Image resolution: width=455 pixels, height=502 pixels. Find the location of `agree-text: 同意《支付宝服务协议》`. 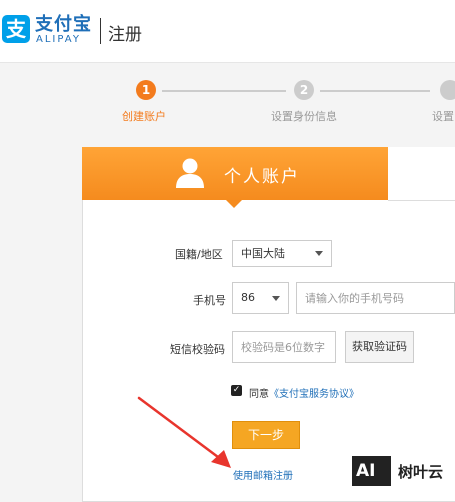

agree-text: 同意《支付宝服务协议》 is located at coordinates (304, 392).